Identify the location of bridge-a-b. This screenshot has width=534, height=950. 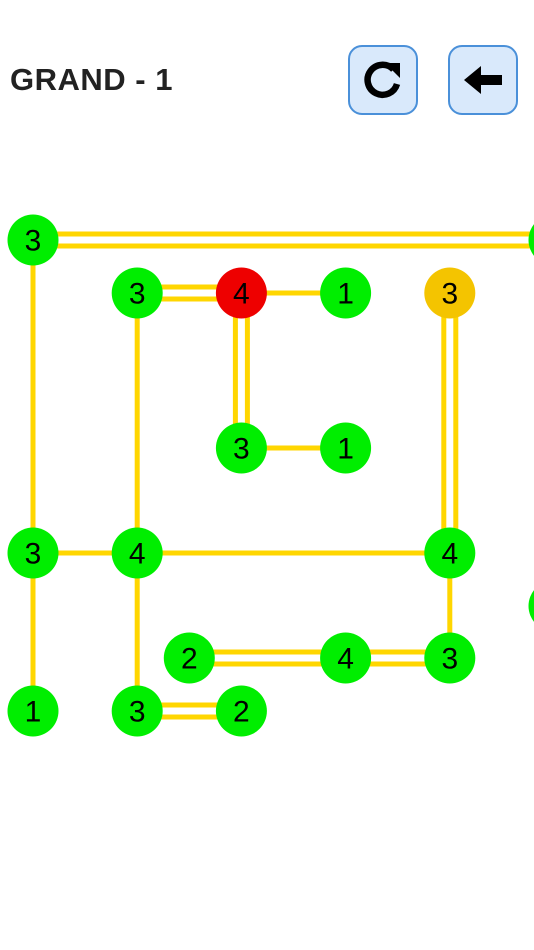
(283, 240).